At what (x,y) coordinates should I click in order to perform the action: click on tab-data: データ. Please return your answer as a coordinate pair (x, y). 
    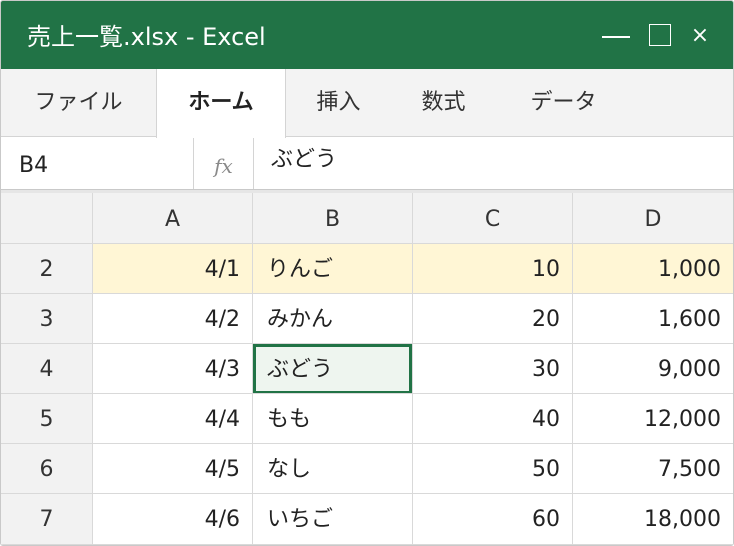
    Looking at the image, I should click on (563, 103).